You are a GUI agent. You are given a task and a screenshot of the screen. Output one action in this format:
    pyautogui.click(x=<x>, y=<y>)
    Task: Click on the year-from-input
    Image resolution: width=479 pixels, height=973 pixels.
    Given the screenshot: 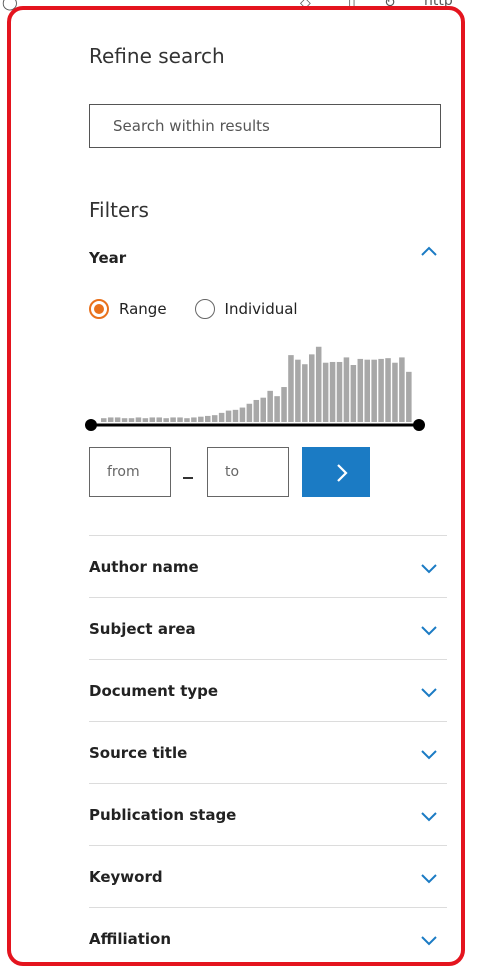 What is the action you would take?
    pyautogui.click(x=130, y=472)
    